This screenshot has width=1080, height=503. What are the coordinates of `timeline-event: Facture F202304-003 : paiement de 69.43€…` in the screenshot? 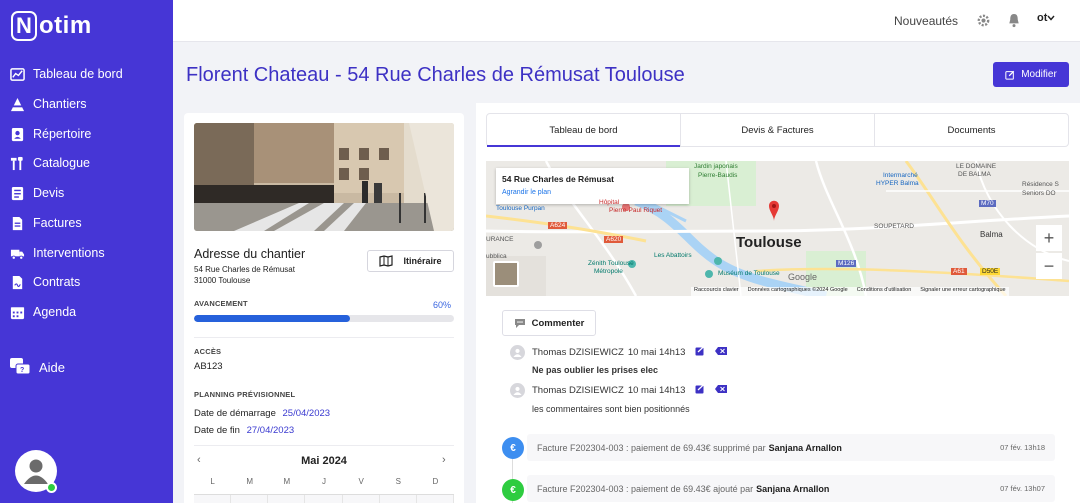 It's located at (791, 447).